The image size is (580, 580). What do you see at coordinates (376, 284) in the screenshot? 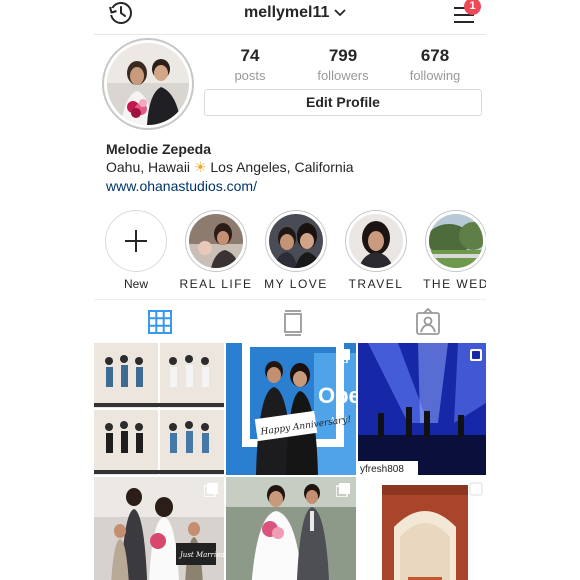
I see `highlight-label: TRAVEL` at bounding box center [376, 284].